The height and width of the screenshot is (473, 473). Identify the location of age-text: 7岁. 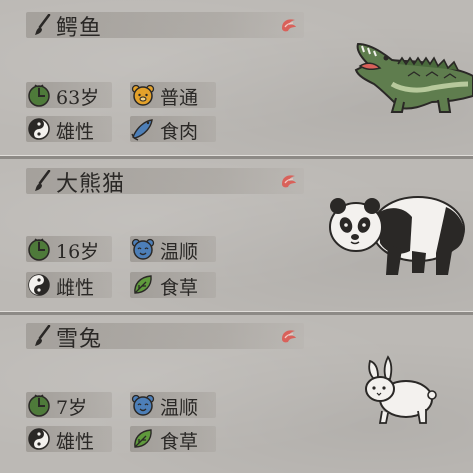
(72, 408).